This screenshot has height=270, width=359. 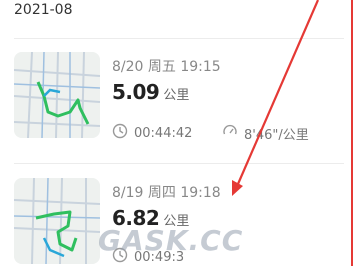 What do you see at coordinates (166, 67) in the screenshot?
I see `run-date: 8/20 周五 19:15` at bounding box center [166, 67].